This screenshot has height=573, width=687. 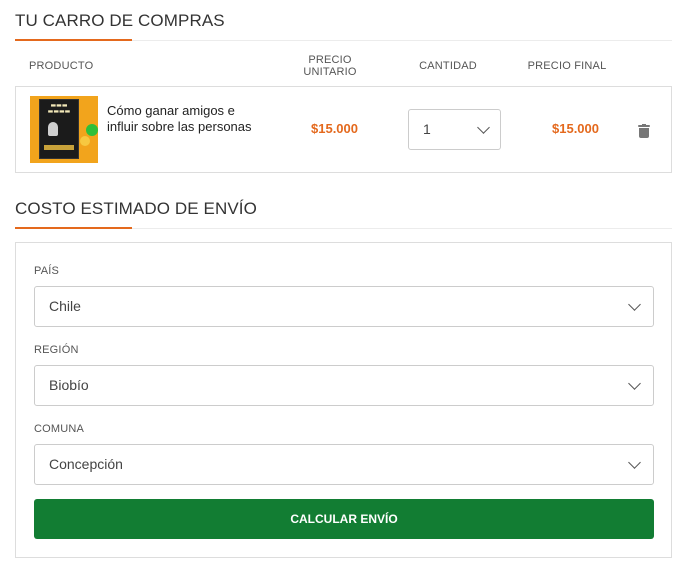 What do you see at coordinates (59, 108) in the screenshot?
I see `book-cover-art: ▬▬▬ ▬▬▬▬` at bounding box center [59, 108].